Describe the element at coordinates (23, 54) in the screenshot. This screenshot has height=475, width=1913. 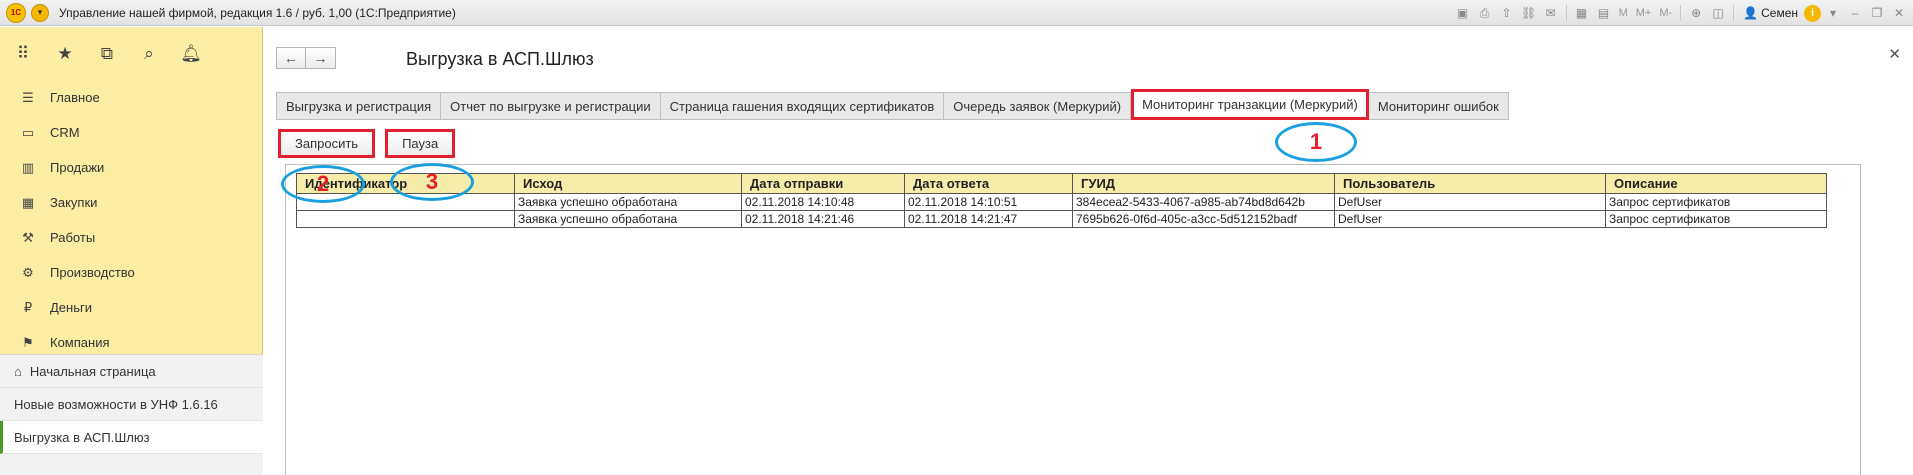
I see `apps-icon: ⠿` at that location.